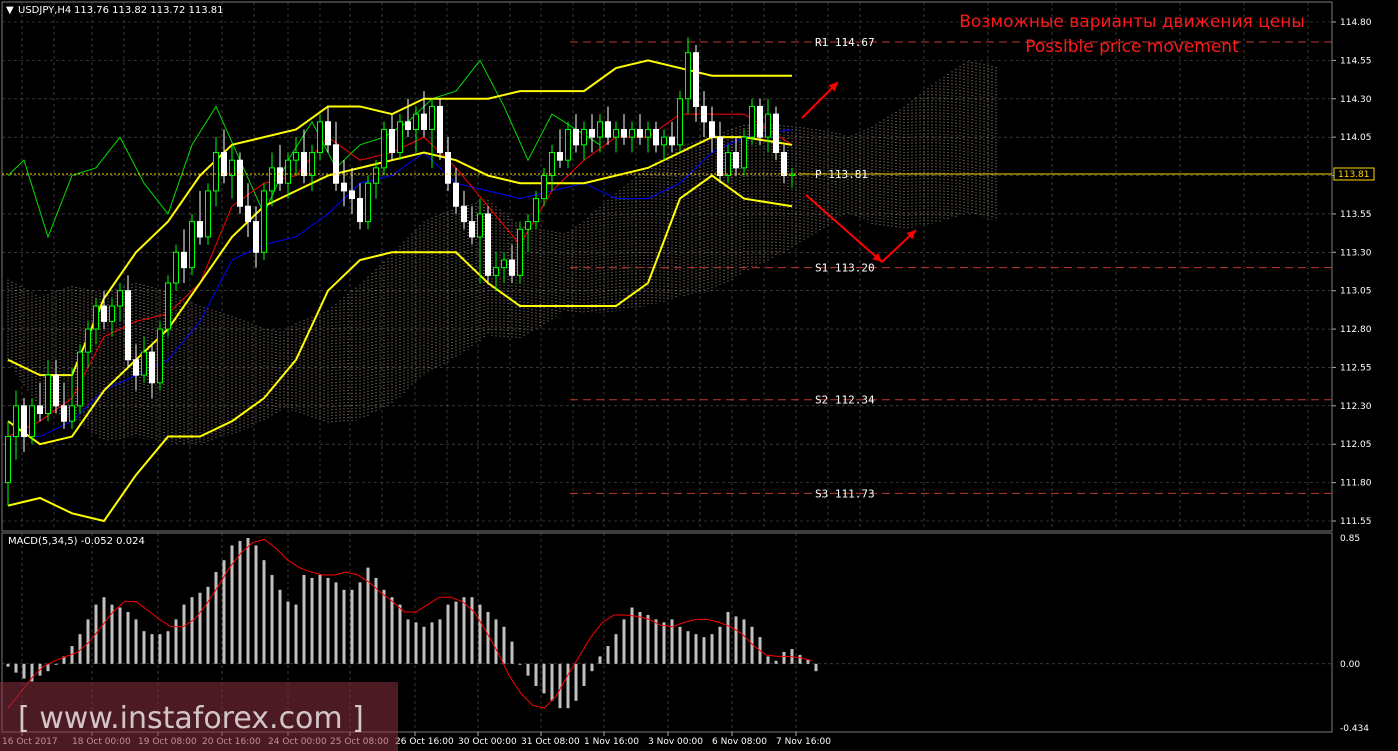  What do you see at coordinates (675, 742) in the screenshot?
I see `time-tick-label: 3 Nov 00:00` at bounding box center [675, 742].